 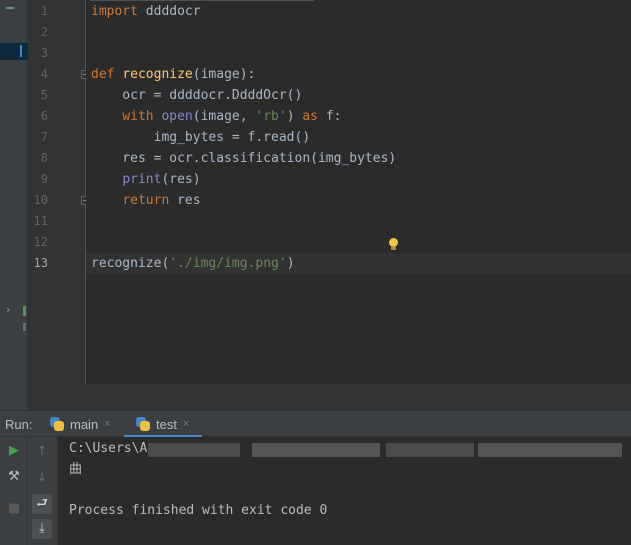 What do you see at coordinates (181, 179) in the screenshot?
I see `code-text: (res)` at bounding box center [181, 179].